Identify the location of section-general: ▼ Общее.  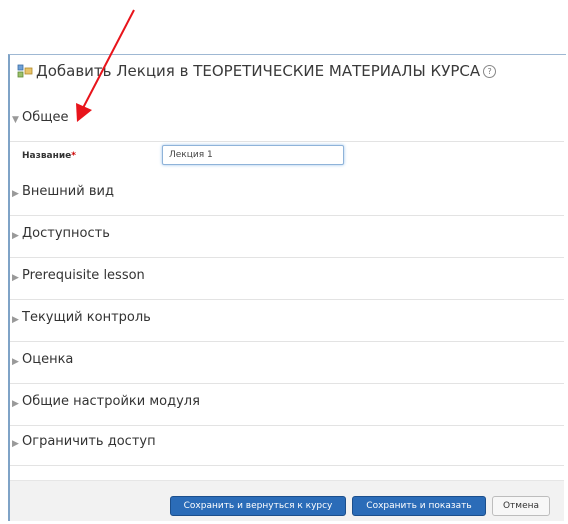
(287, 121).